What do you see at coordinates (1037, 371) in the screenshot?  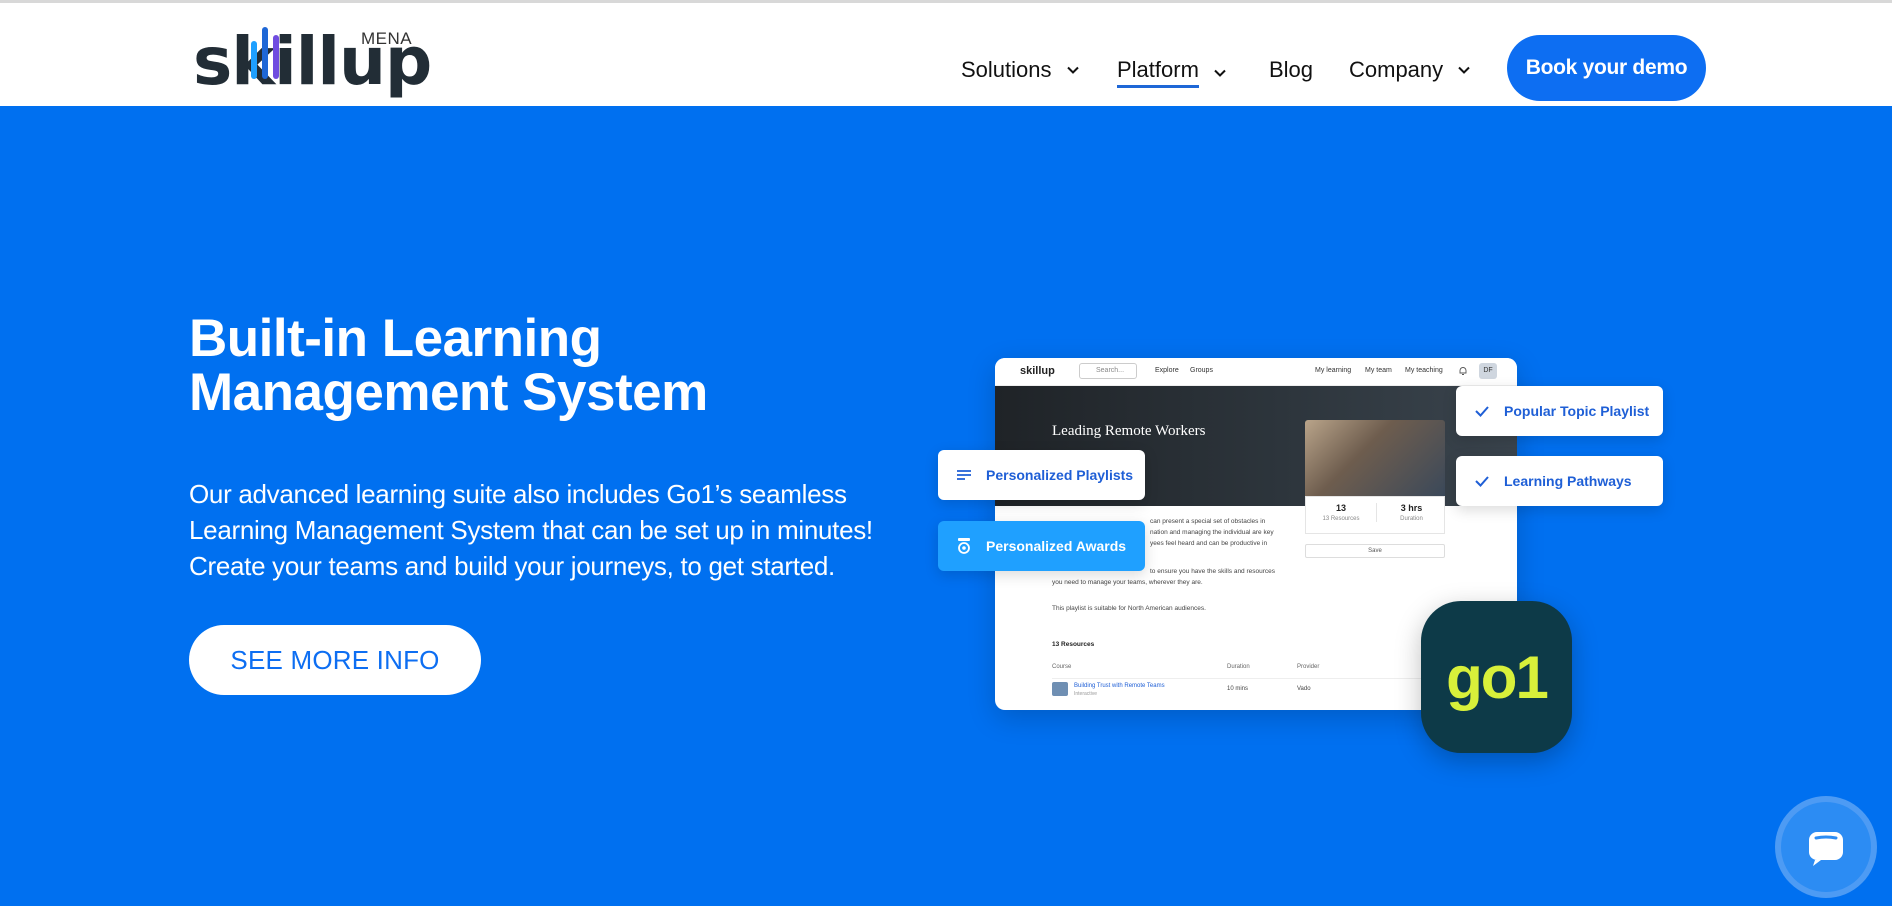 I see `mock-logo: skillup` at bounding box center [1037, 371].